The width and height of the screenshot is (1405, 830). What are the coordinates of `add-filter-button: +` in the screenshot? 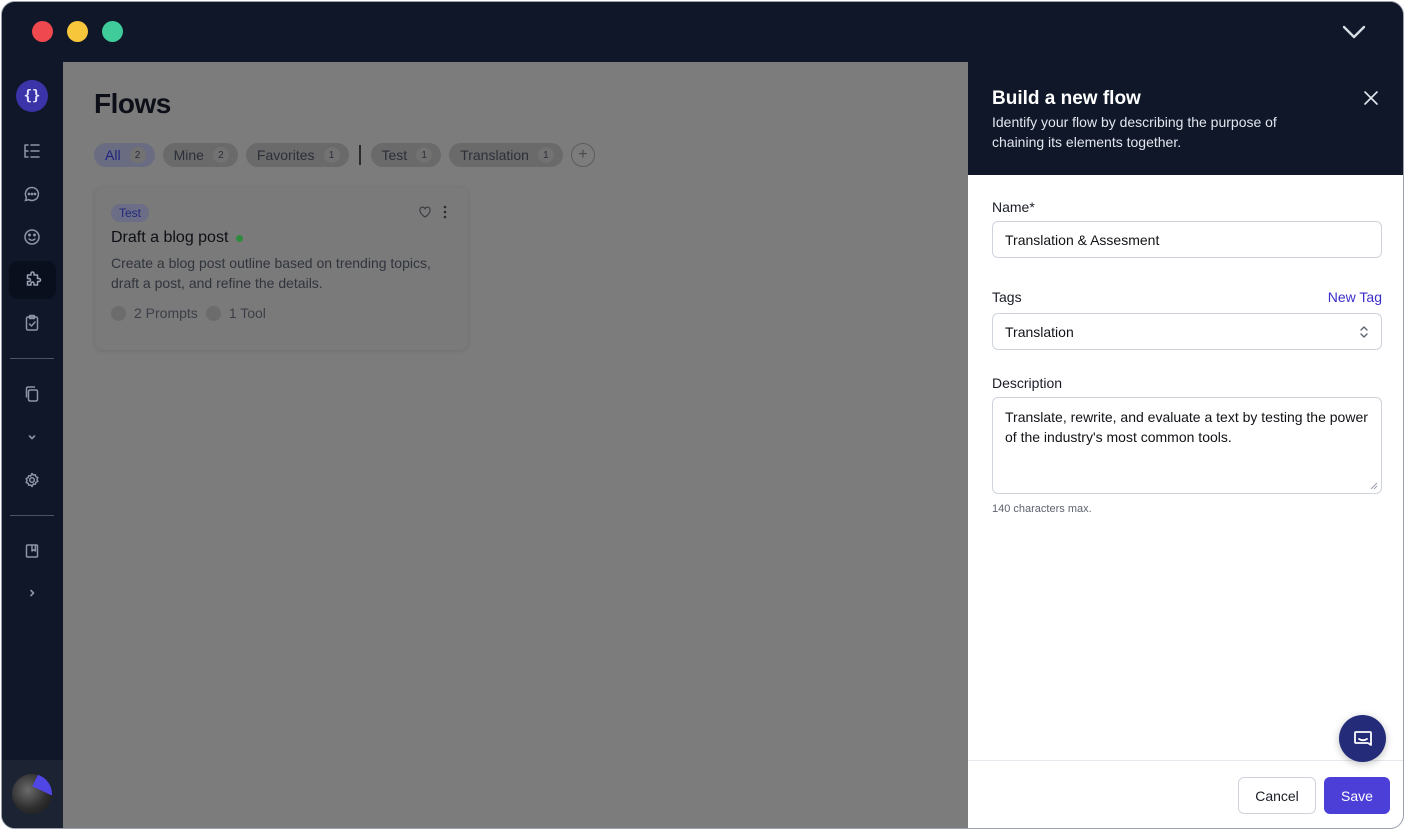 It's located at (582, 155).